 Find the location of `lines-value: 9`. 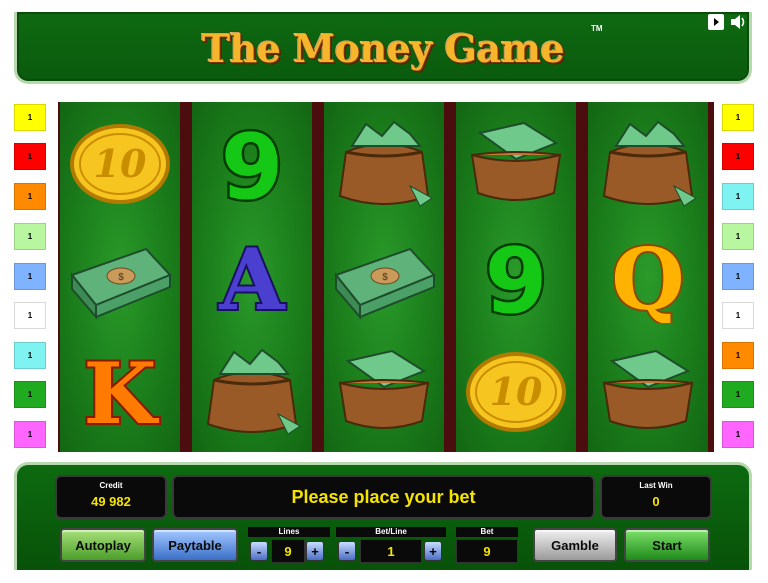

lines-value: 9 is located at coordinates (288, 551).